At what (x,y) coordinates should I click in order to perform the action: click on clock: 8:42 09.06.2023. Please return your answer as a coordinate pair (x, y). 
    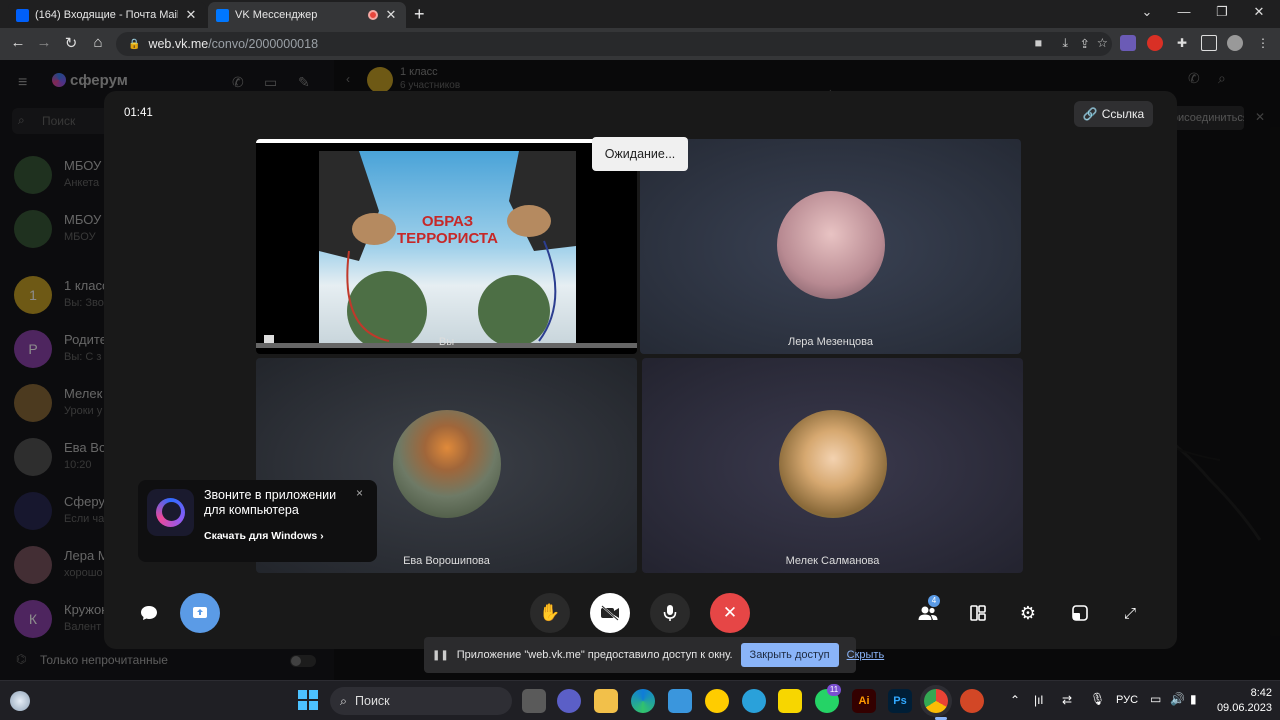
    Looking at the image, I should click on (1241, 701).